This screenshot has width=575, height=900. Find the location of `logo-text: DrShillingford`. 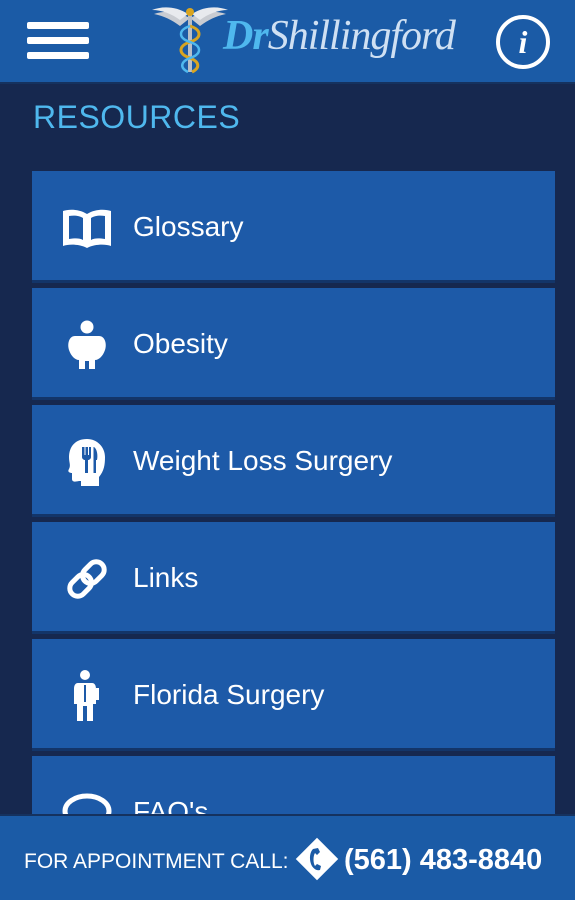

logo-text: DrShillingford is located at coordinates (339, 36).